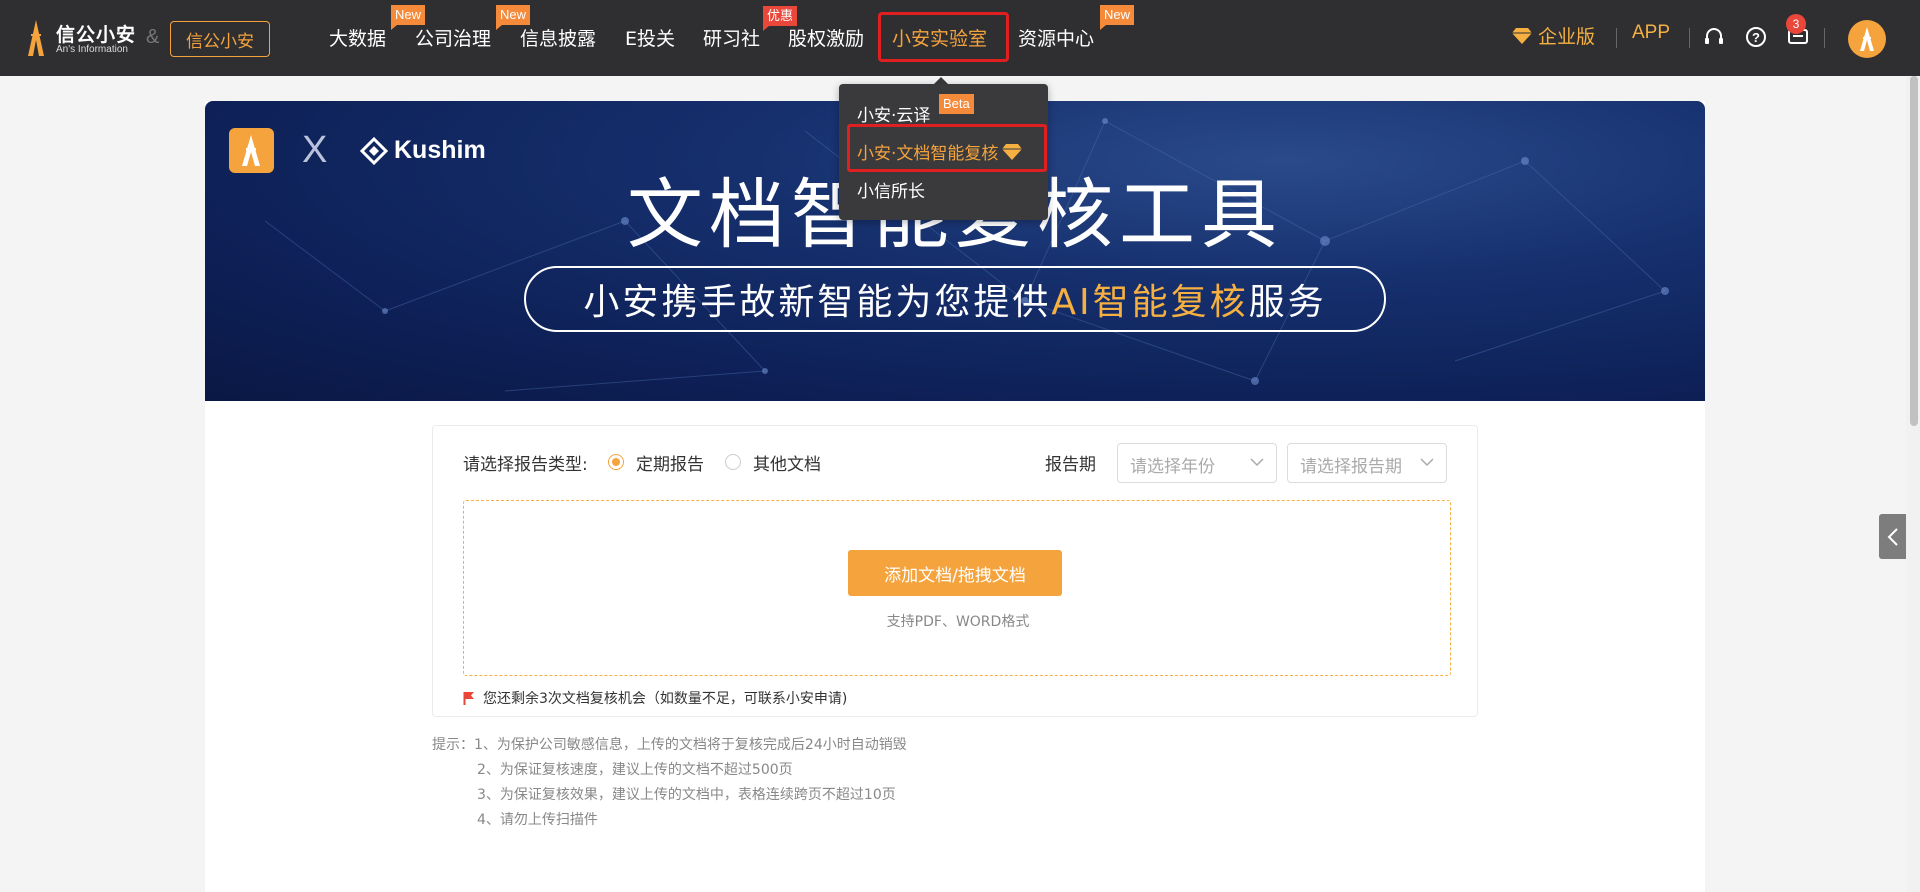 The image size is (1920, 892). I want to click on period-select: 请选择报告期, so click(1367, 463).